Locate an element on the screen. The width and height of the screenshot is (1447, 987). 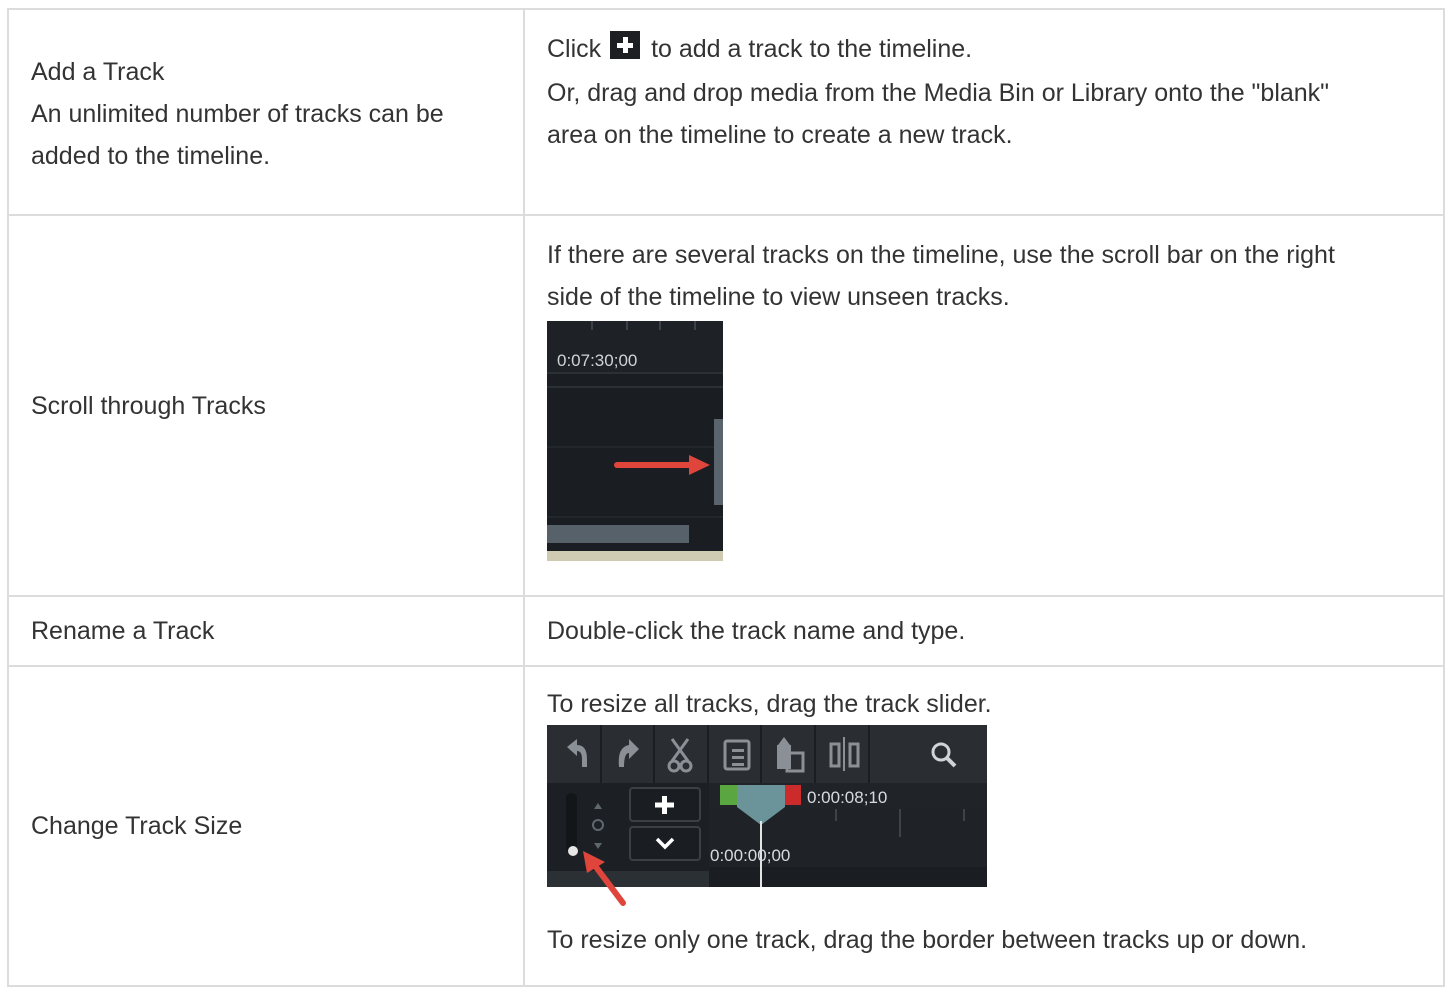
desc-text: to add a track to the timeline. is located at coordinates (812, 49).